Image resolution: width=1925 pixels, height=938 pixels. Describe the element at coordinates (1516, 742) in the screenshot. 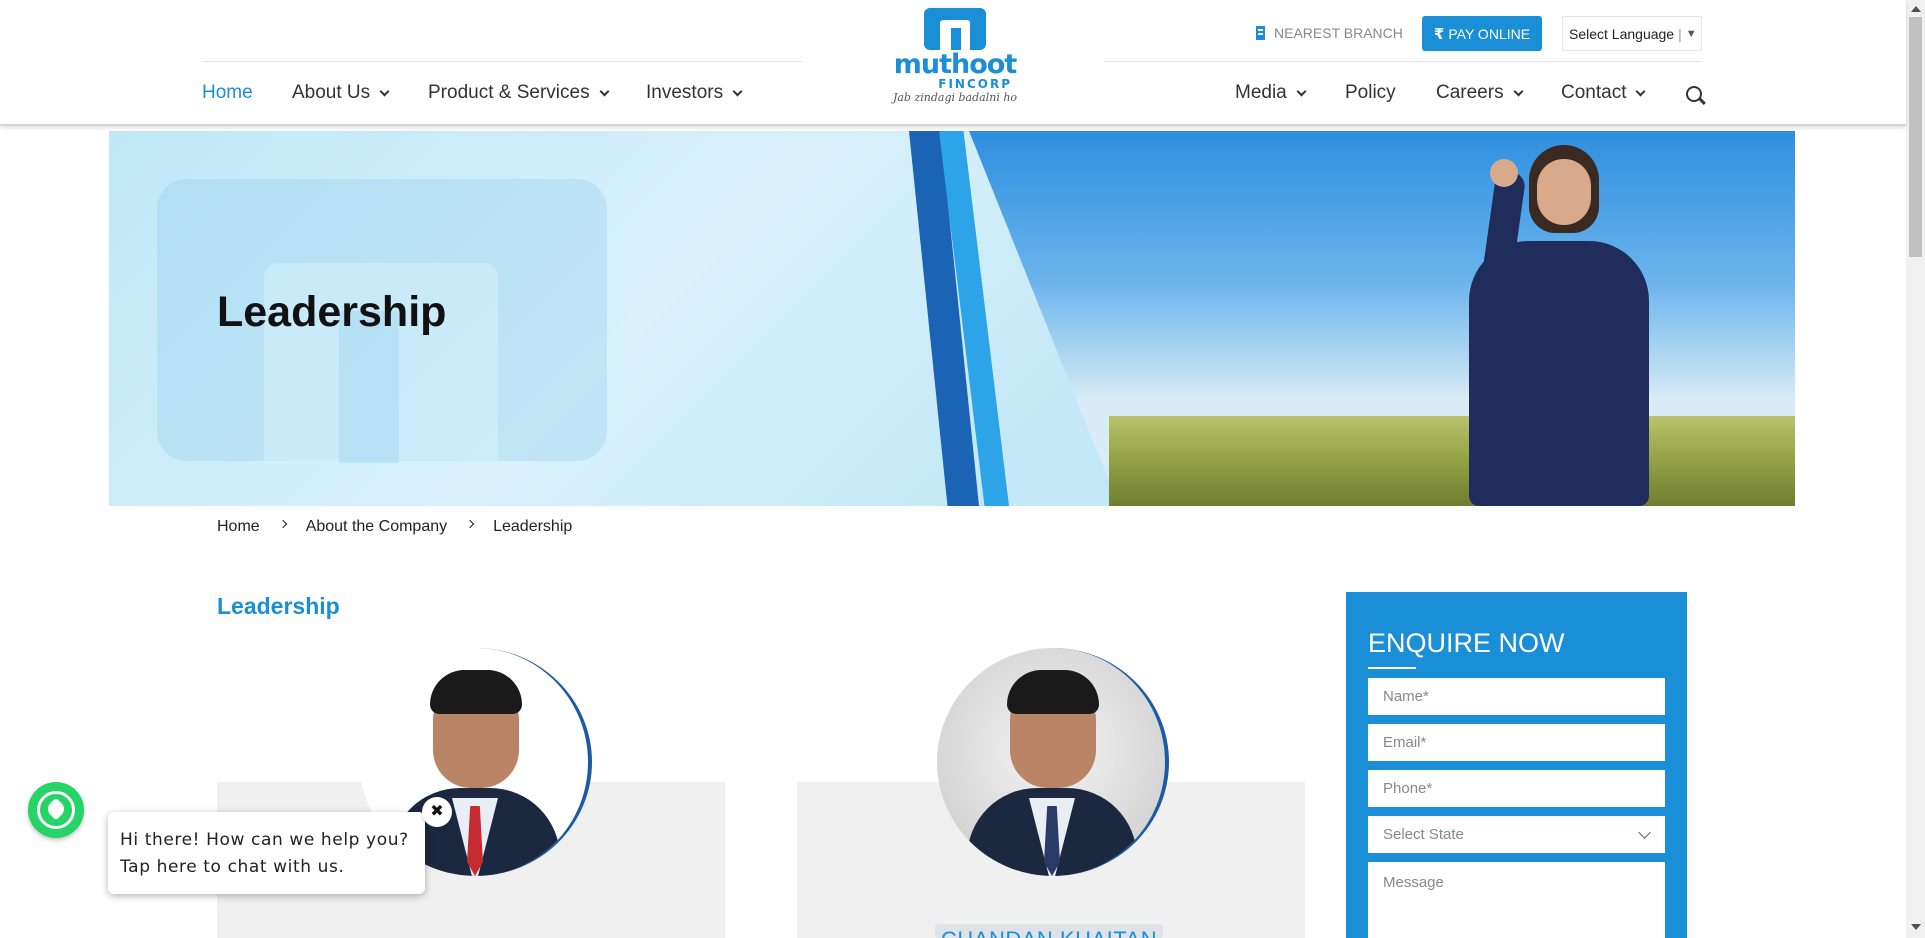

I see `email-field: Email*` at that location.